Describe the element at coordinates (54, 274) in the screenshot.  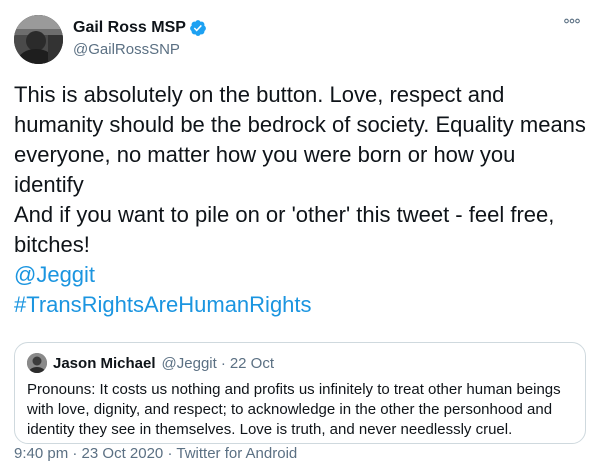
I see `mention-link: @Jeggit` at that location.